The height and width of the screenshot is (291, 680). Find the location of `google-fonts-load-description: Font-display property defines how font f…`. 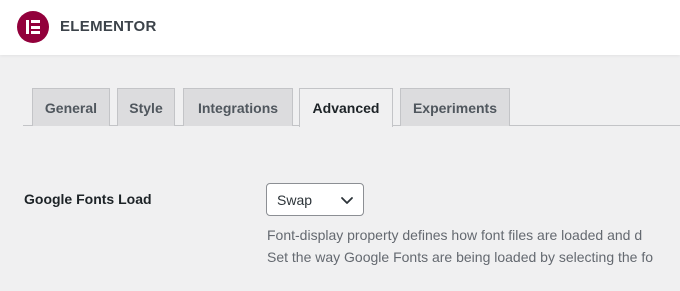

google-fonts-load-description: Font-display property defines how font f… is located at coordinates (460, 246).